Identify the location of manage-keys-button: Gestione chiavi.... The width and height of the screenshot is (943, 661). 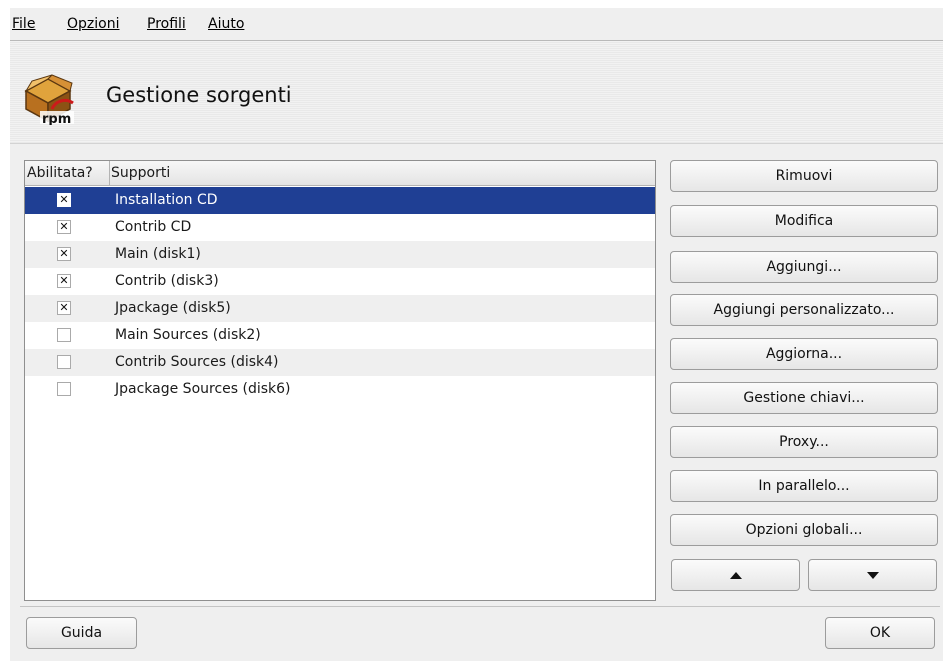
(804, 398).